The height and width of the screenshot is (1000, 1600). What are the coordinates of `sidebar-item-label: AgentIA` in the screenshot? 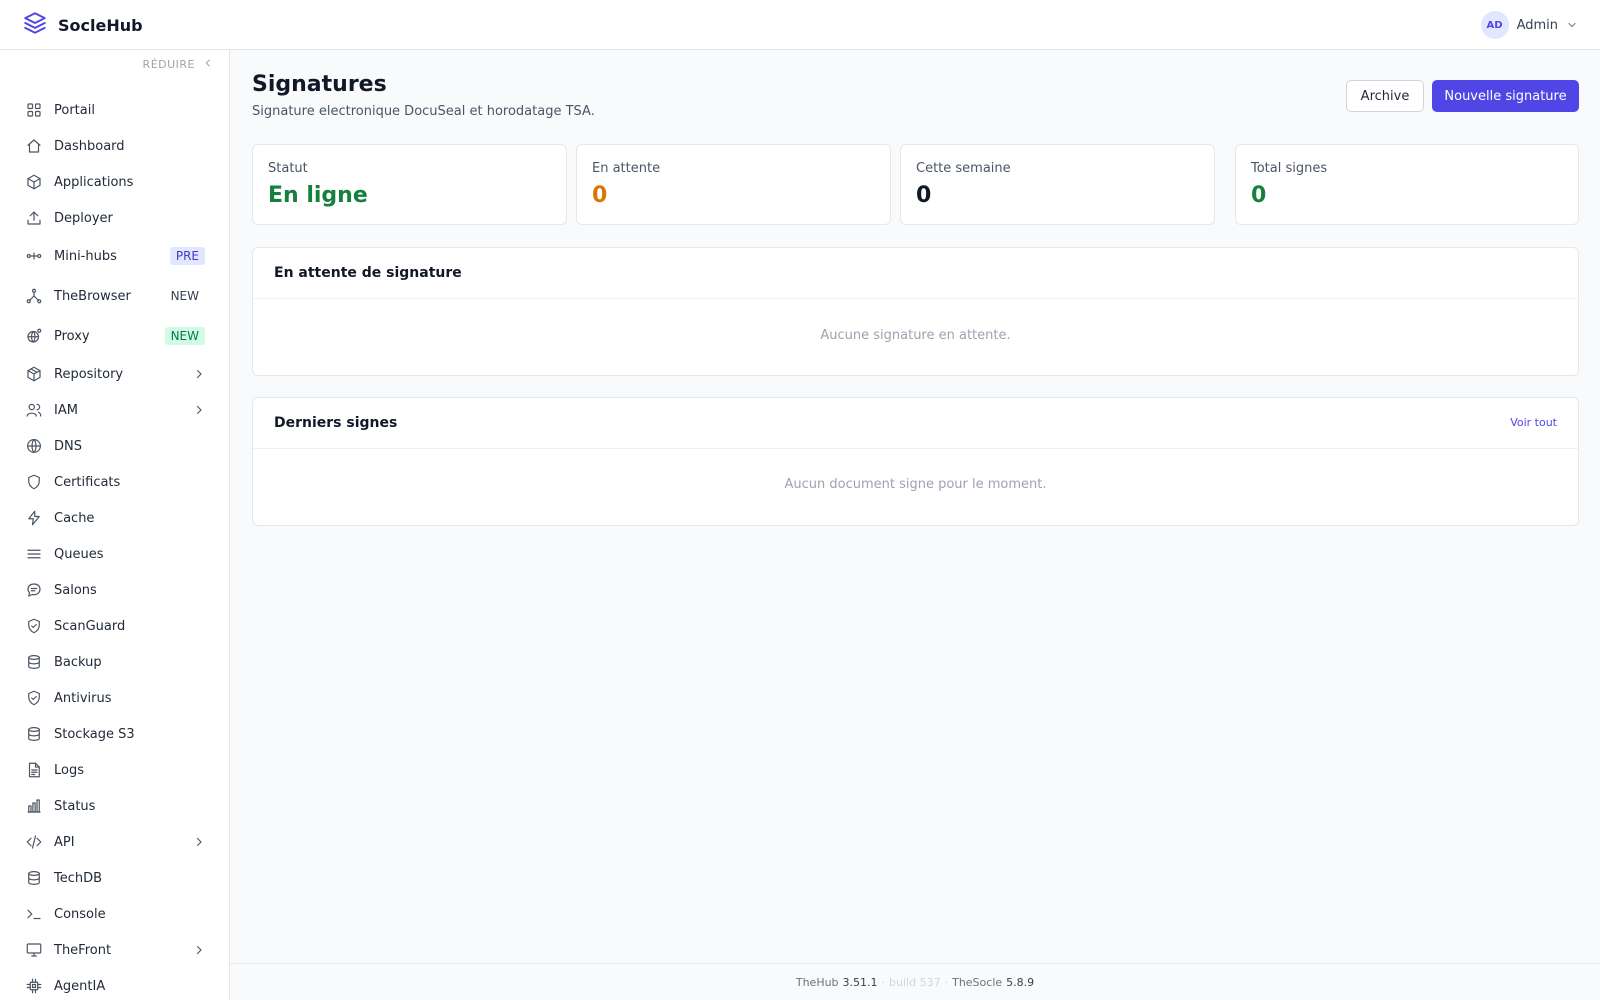 It's located at (80, 986).